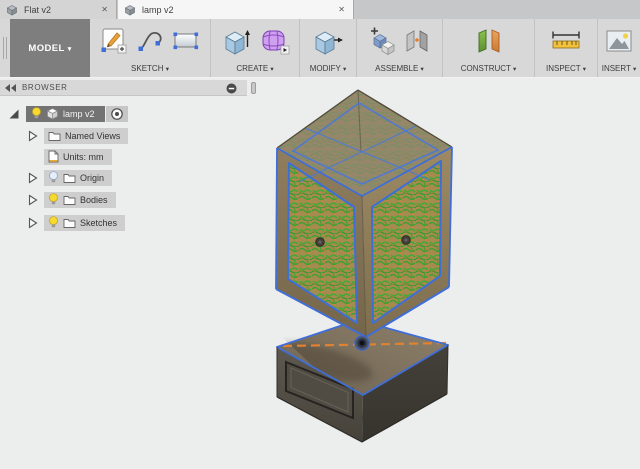  I want to click on workspace-selector-button: MODEL ▾, so click(50, 48).